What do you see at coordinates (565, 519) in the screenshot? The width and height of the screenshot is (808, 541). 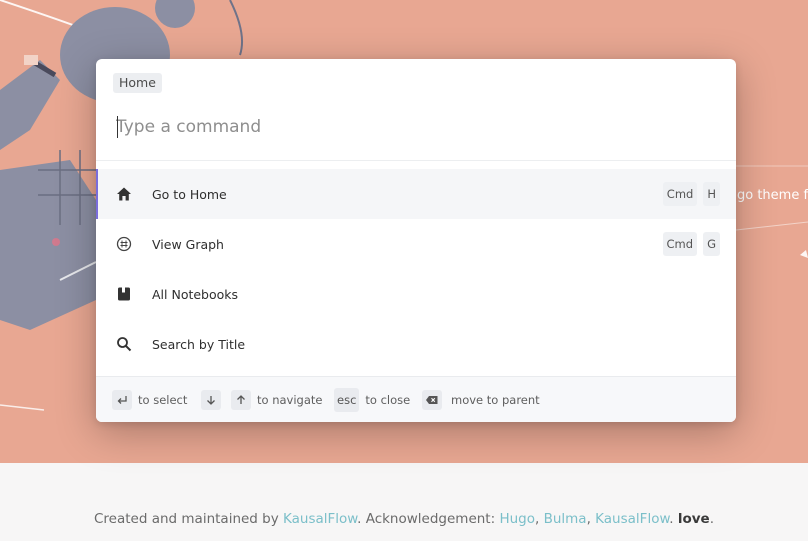 I see `footer-link-bulma: Bulma` at bounding box center [565, 519].